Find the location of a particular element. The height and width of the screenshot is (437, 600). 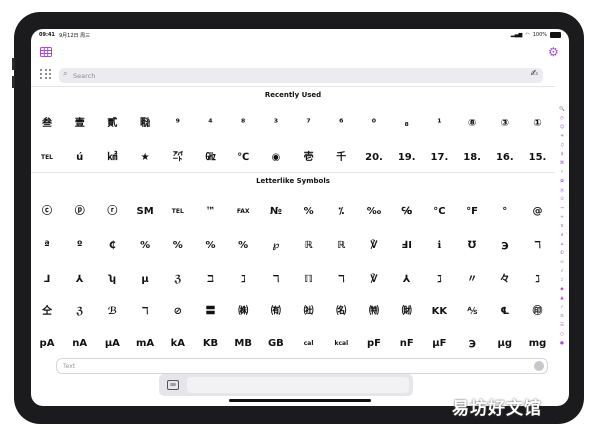

symbol-cell: ‰ is located at coordinates (374, 212).